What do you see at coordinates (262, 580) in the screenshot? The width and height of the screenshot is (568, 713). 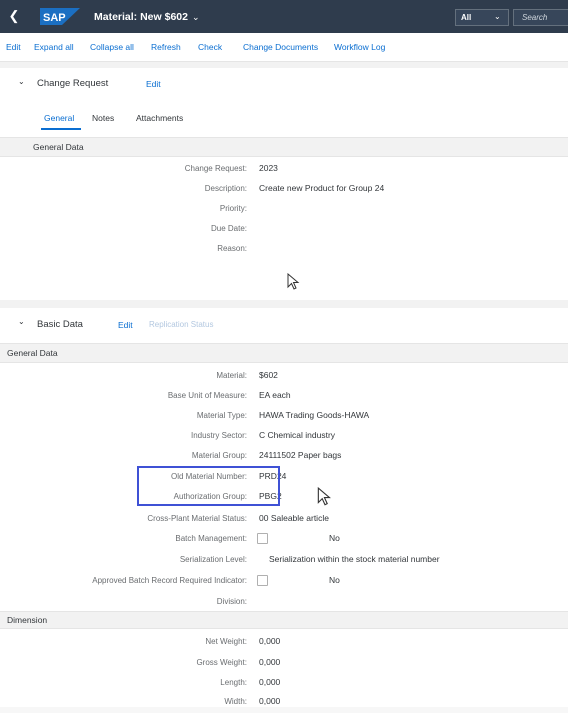 I see `approved-batch-record-checkbox` at bounding box center [262, 580].